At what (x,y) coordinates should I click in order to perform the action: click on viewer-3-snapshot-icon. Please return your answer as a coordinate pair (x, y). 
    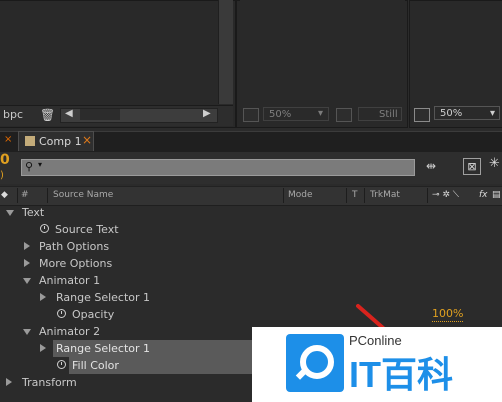
    Looking at the image, I should click on (422, 115).